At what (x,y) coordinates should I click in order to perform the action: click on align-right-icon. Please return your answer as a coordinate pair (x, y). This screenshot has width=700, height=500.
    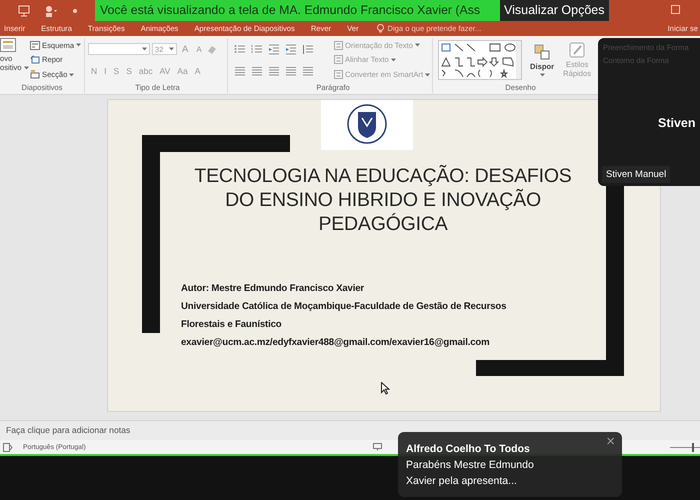
    Looking at the image, I should click on (274, 71).